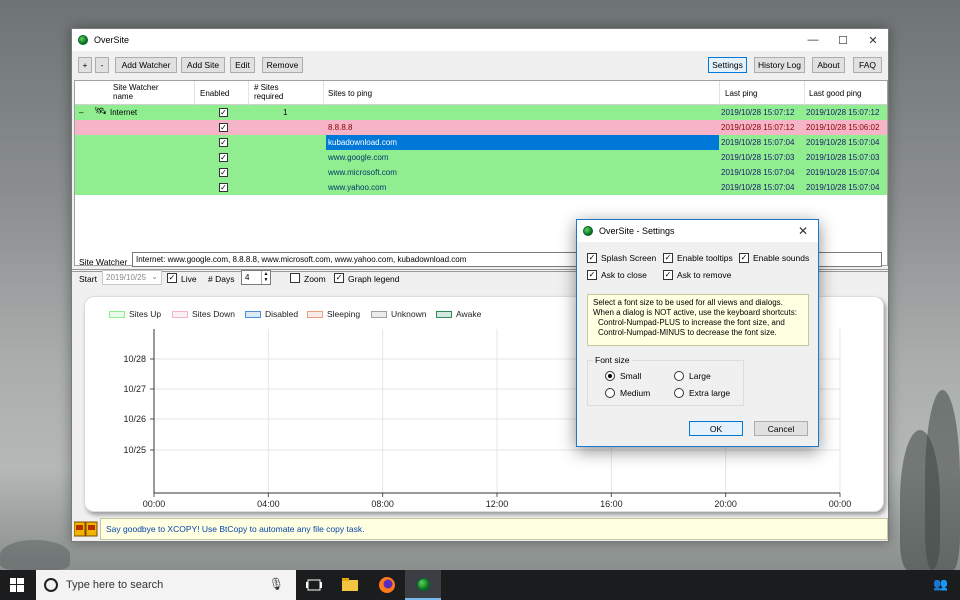  I want to click on ask-to-remove-checkbox: ✓ Ask to remove, so click(697, 275).